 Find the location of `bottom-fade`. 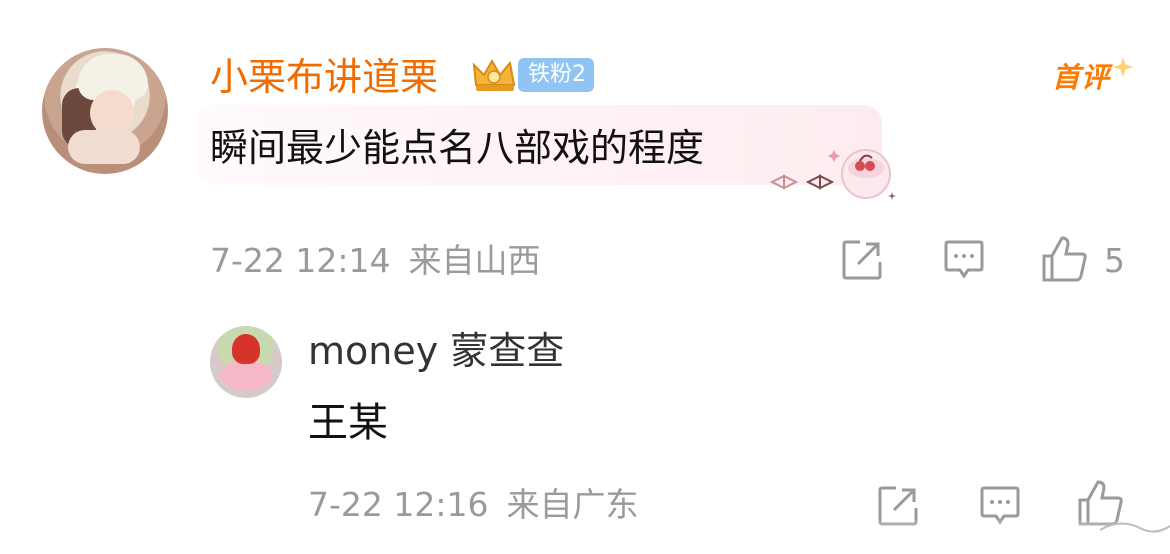

bottom-fade is located at coordinates (585, 536).